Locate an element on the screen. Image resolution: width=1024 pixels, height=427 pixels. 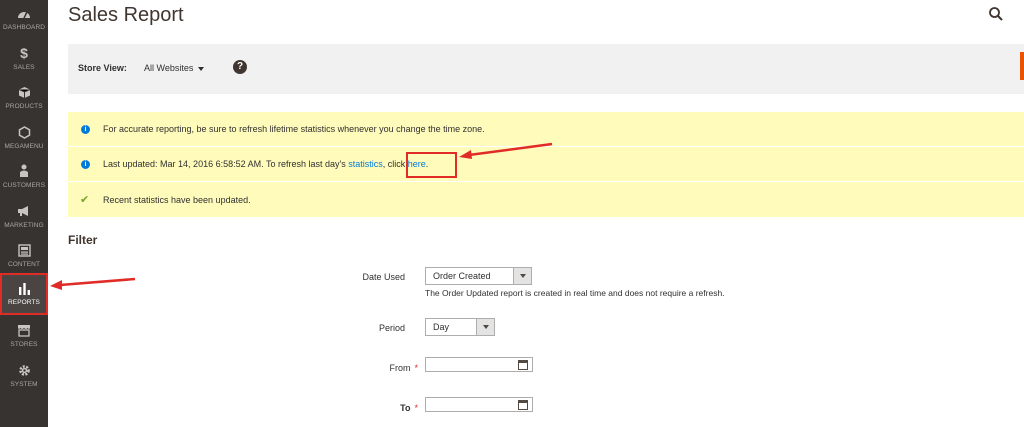
store-icon is located at coordinates (24, 330).